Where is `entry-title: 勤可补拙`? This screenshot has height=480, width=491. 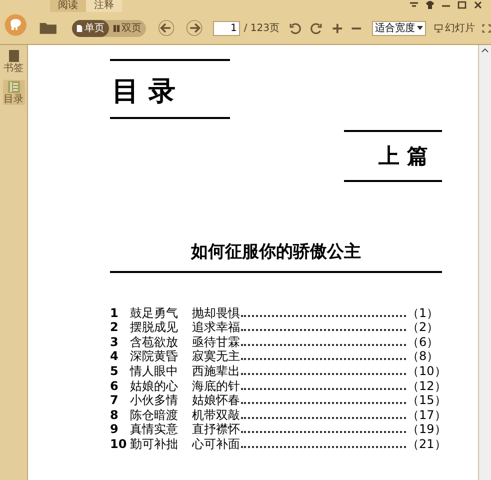
entry-title: 勤可补拙 is located at coordinates (154, 444).